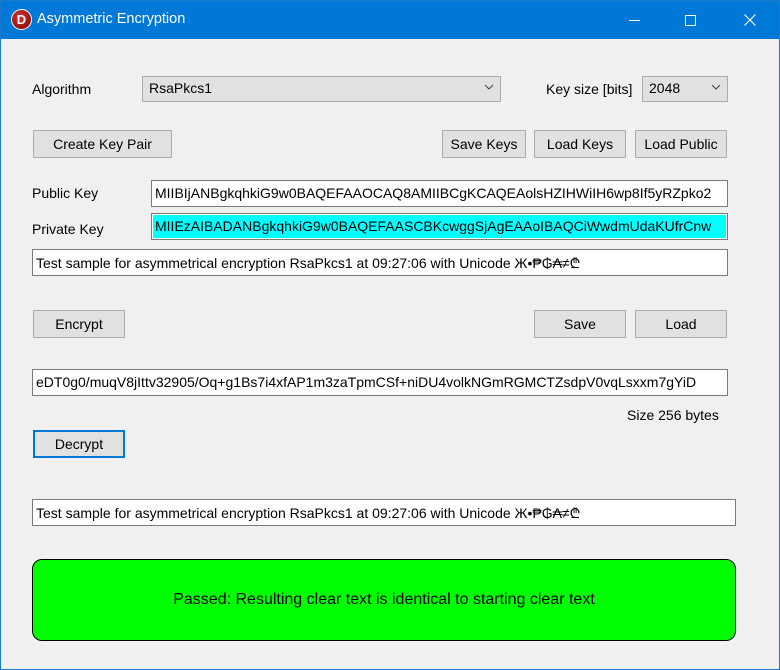 The width and height of the screenshot is (780, 670). I want to click on maximize-icon, so click(690, 20).